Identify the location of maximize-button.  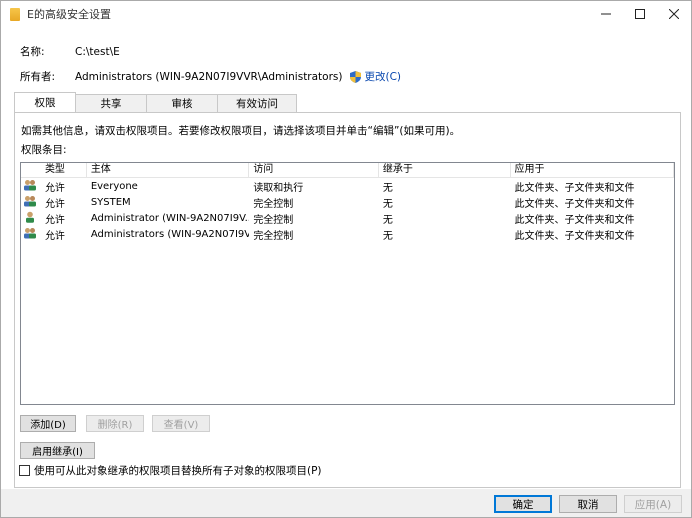
(640, 14).